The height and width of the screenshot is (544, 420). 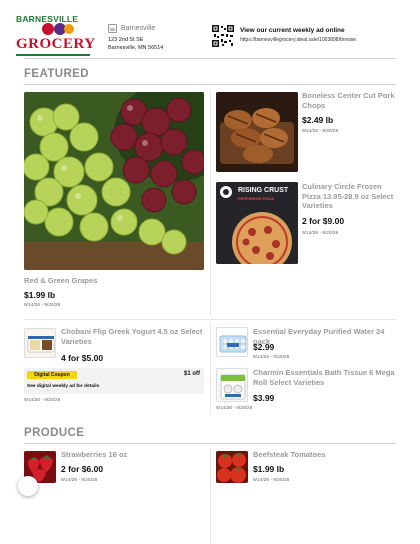 I want to click on frozen-pizza-image: RISING CRUST PEPPERONI PIZZA, so click(x=257, y=223).